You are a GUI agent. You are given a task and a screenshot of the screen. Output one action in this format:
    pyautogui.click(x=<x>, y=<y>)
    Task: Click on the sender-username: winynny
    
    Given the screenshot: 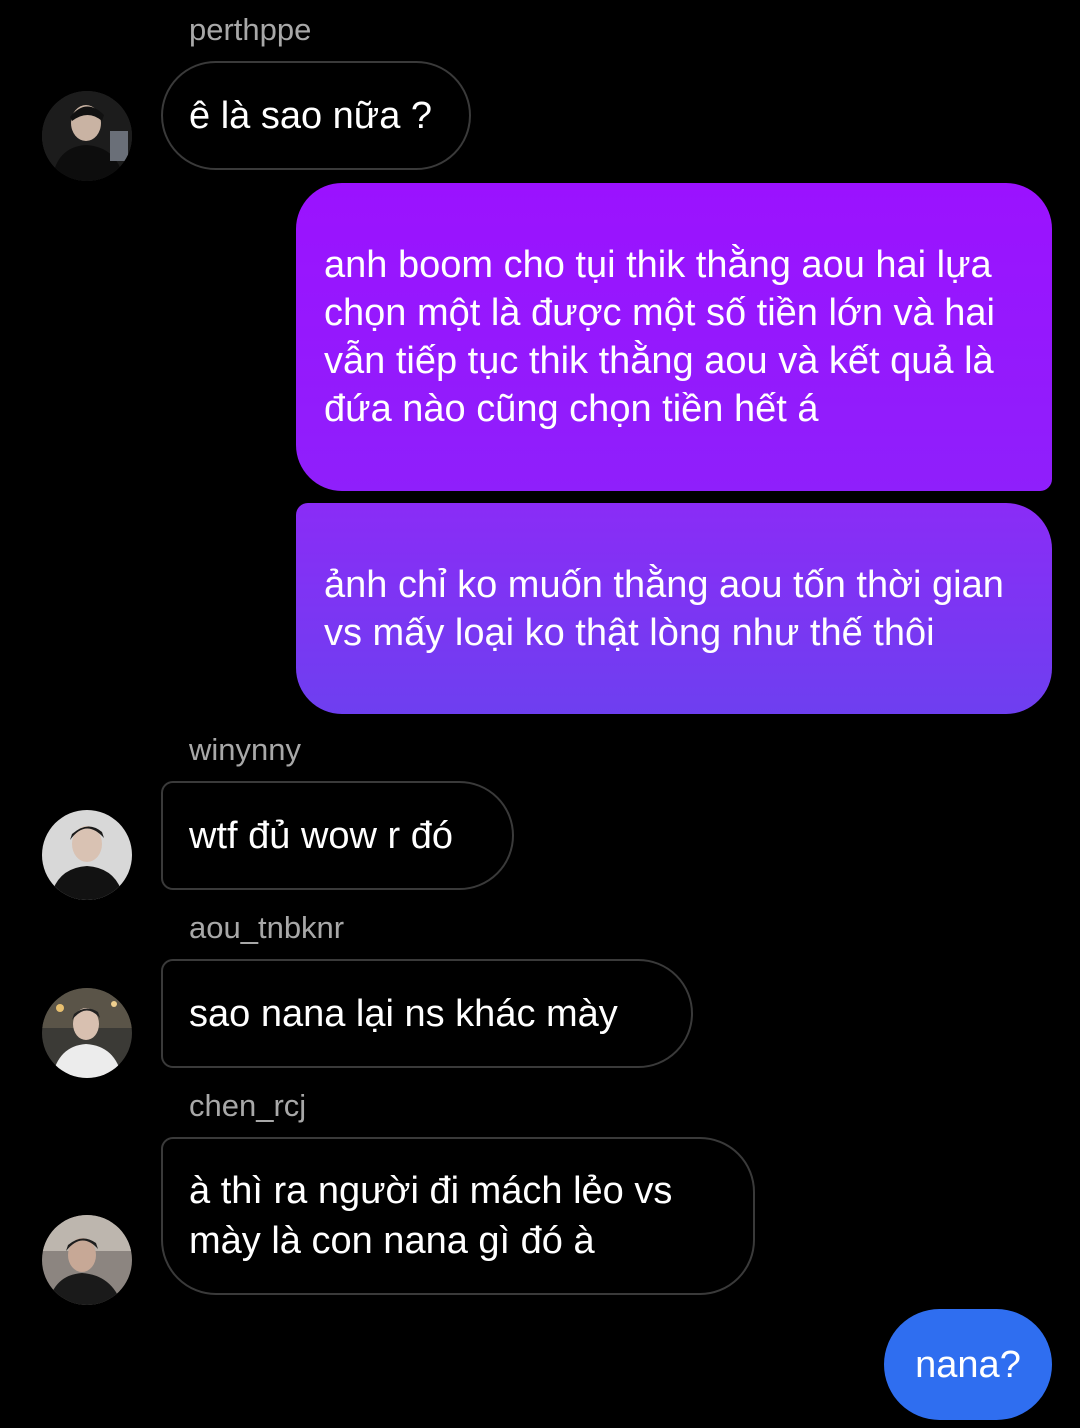 What is the action you would take?
    pyautogui.click(x=245, y=750)
    